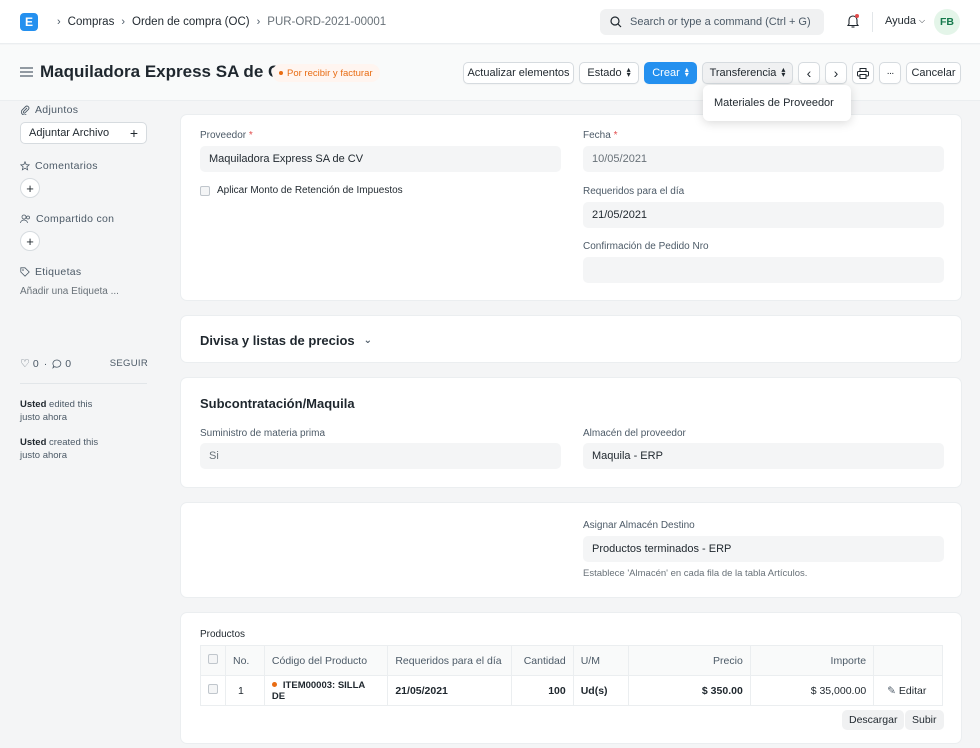 The width and height of the screenshot is (980, 748). Describe the element at coordinates (873, 720) in the screenshot. I see `download-button: Descargar` at that location.